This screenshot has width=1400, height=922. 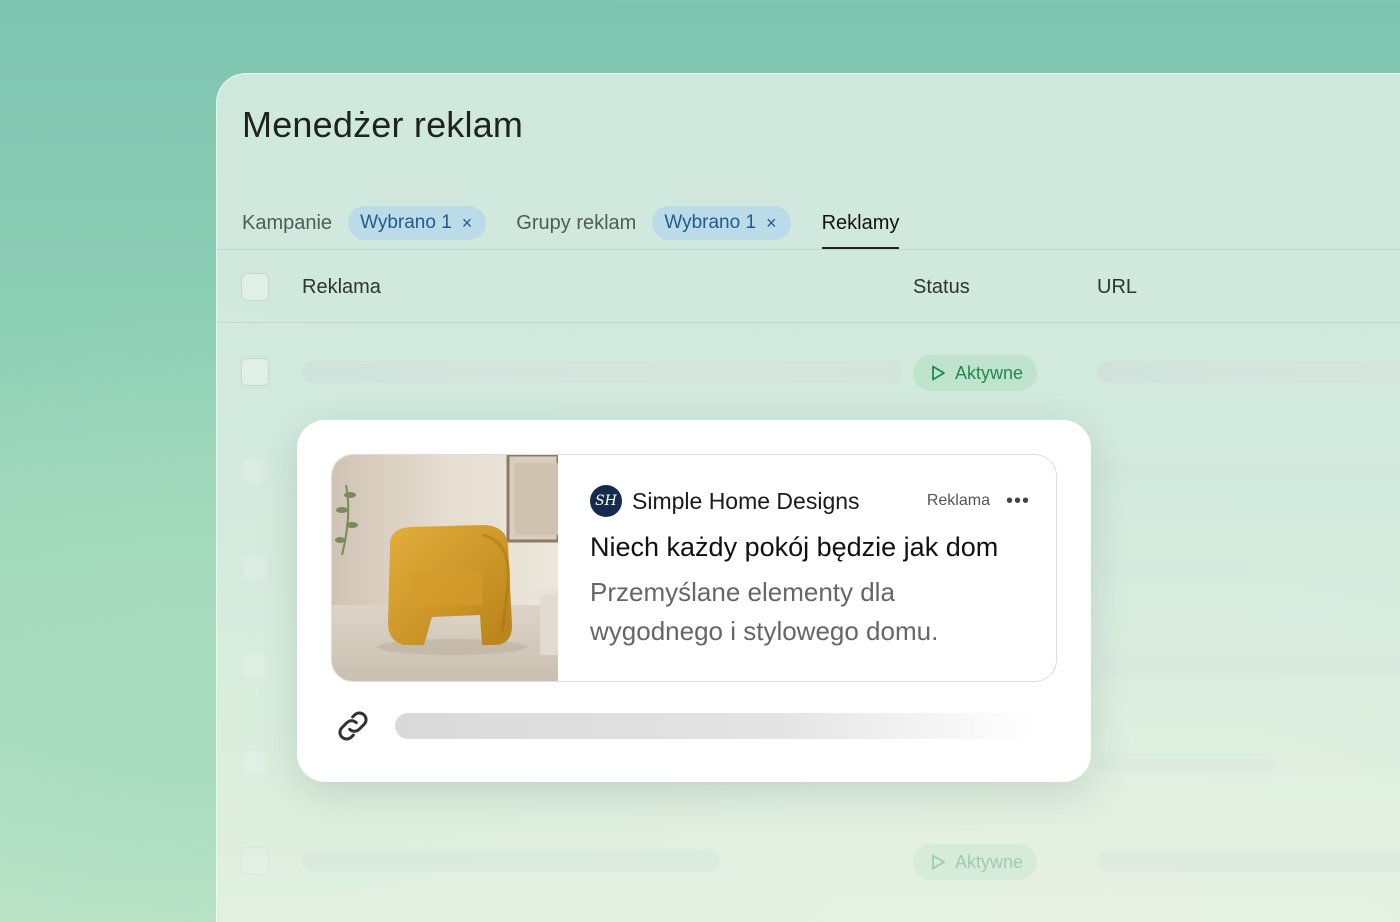 What do you see at coordinates (1018, 501) in the screenshot?
I see `more-options-icon: •••` at bounding box center [1018, 501].